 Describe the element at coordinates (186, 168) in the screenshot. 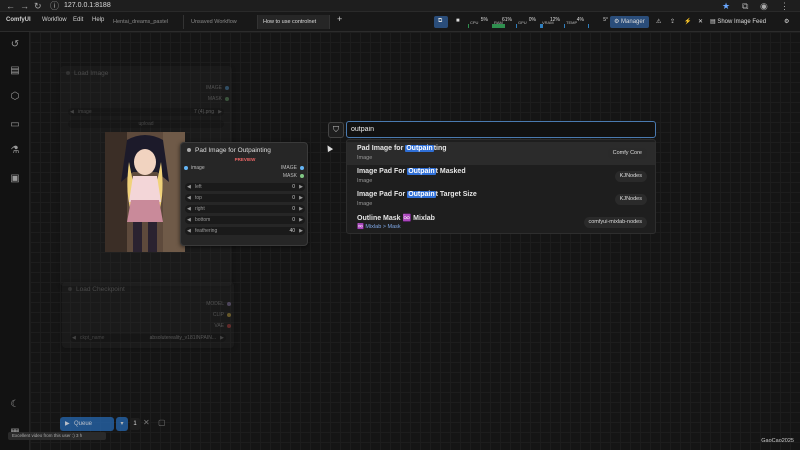

I see `input-port` at that location.